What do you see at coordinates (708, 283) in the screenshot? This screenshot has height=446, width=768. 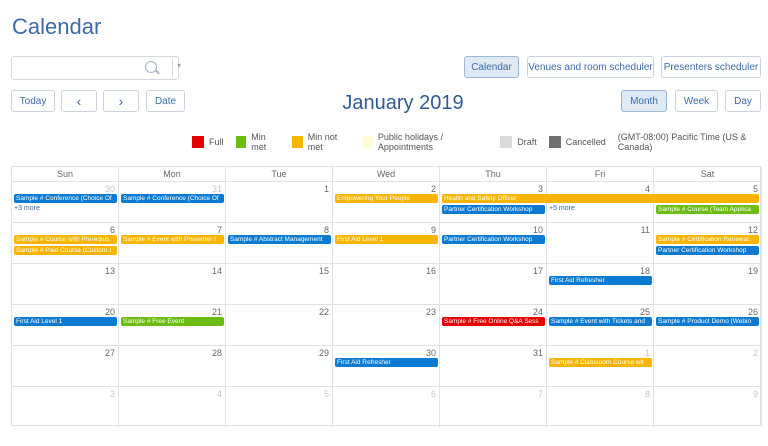 I see `day-cell: 19` at bounding box center [708, 283].